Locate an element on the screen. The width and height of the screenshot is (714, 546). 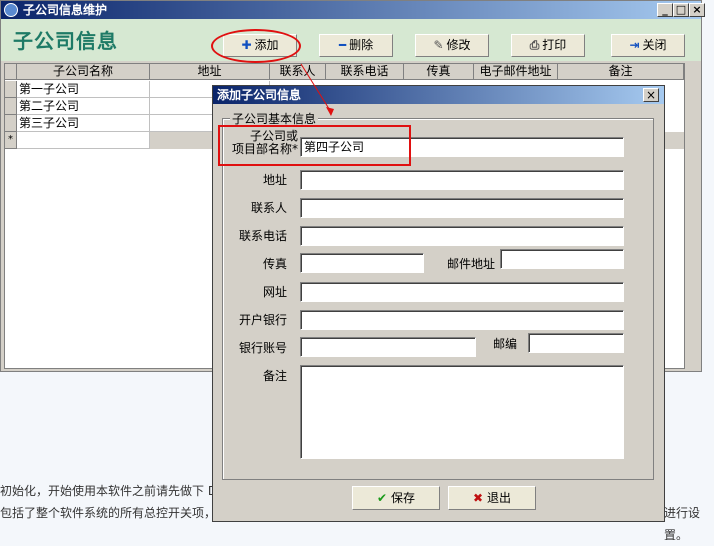
edit-button: ✎ 修改 is located at coordinates (452, 45).